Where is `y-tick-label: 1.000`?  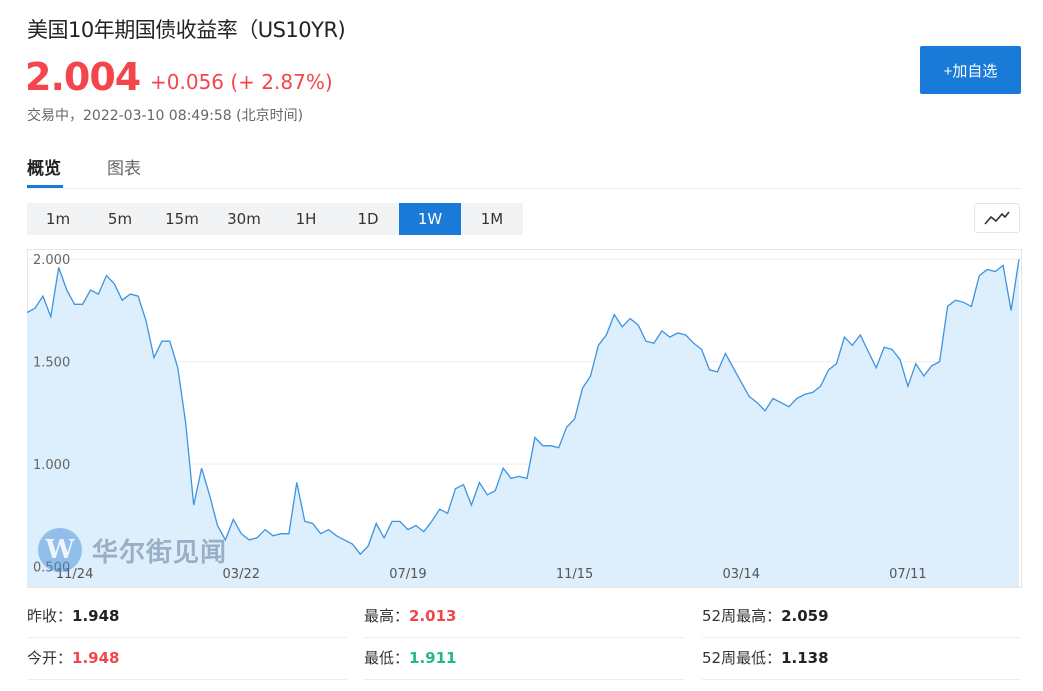 y-tick-label: 1.000 is located at coordinates (51, 465).